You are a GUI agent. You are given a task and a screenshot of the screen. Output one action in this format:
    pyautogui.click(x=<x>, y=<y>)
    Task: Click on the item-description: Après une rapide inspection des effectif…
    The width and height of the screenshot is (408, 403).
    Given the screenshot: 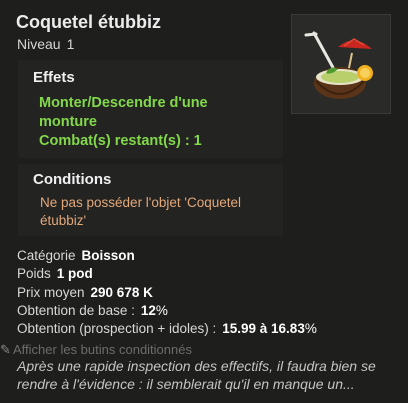 What is the action you would take?
    pyautogui.click(x=196, y=375)
    